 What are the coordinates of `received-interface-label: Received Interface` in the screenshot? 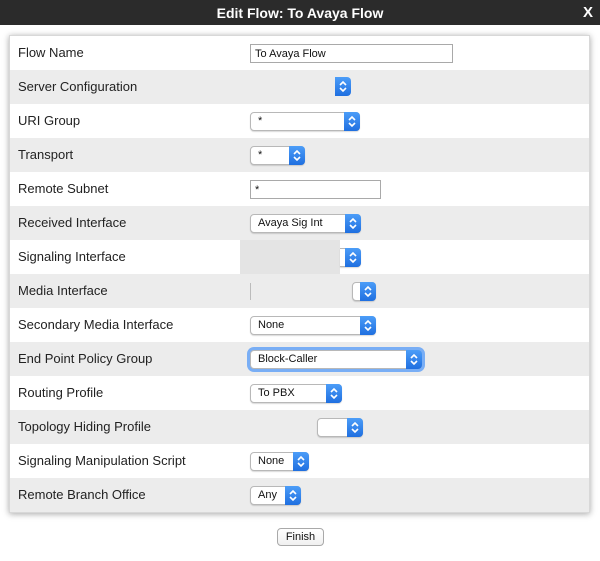 It's located at (72, 222).